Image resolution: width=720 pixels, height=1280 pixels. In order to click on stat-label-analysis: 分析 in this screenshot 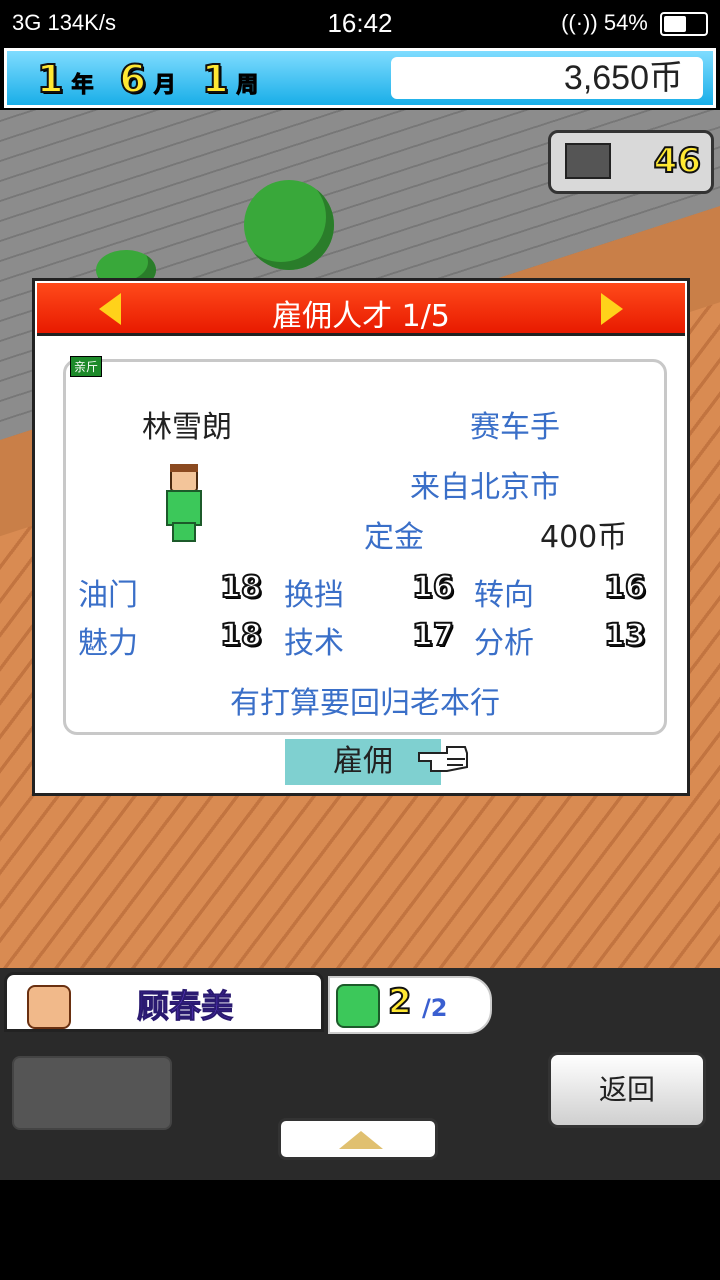, I will do `click(504, 643)`.